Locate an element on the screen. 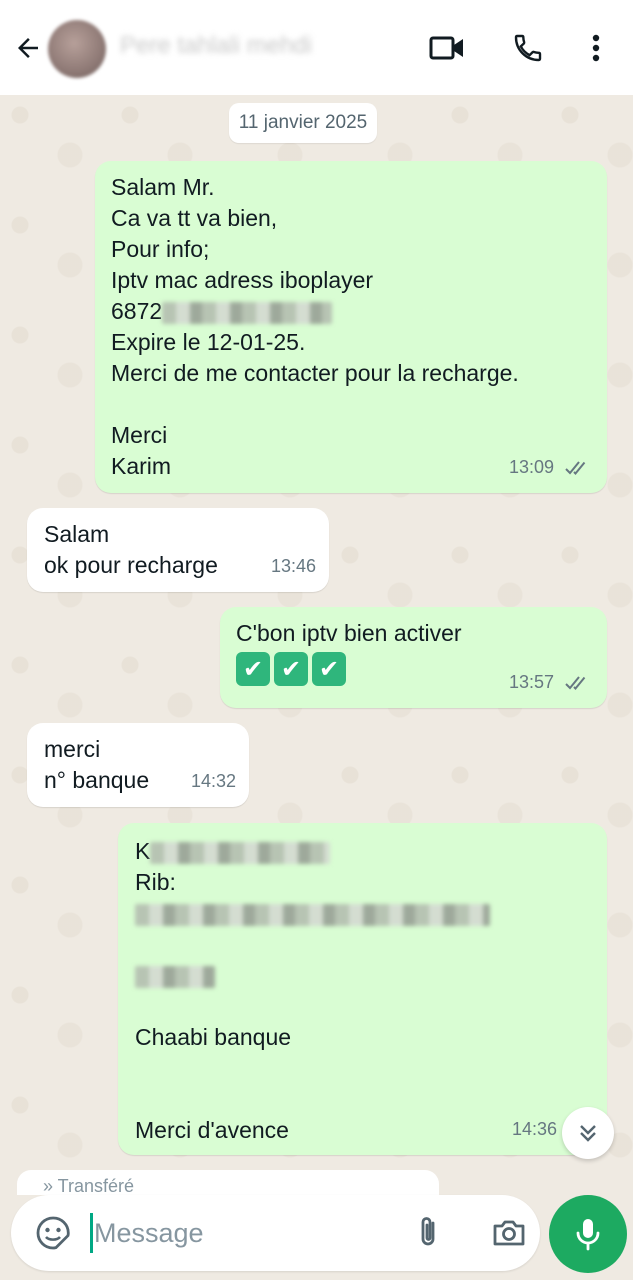 The width and height of the screenshot is (633, 1280). message-line: Expire le 12-01-25. is located at coordinates (208, 342).